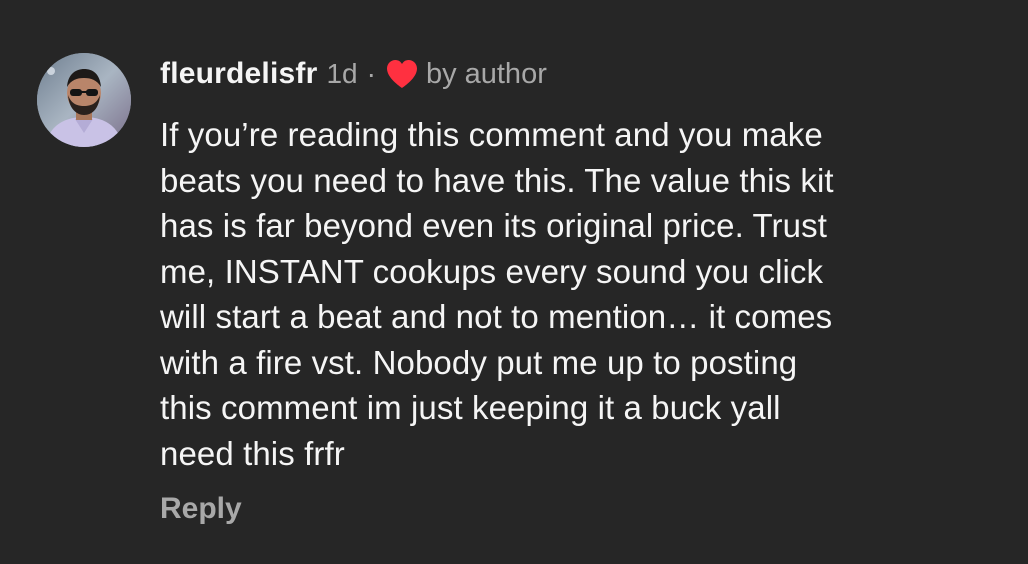 The width and height of the screenshot is (1028, 564). I want to click on reply-button: Reply, so click(201, 509).